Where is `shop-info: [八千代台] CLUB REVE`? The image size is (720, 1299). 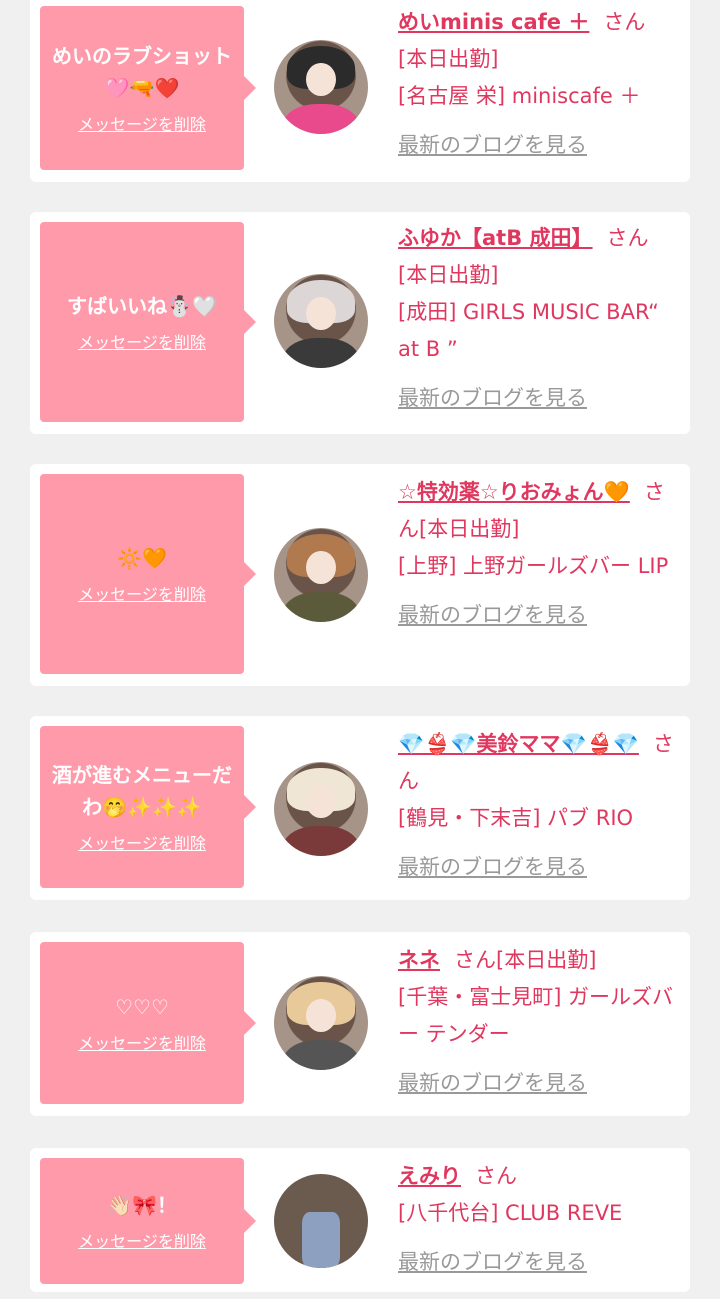
shop-info: [八千代台] CLUB REVE is located at coordinates (510, 1213).